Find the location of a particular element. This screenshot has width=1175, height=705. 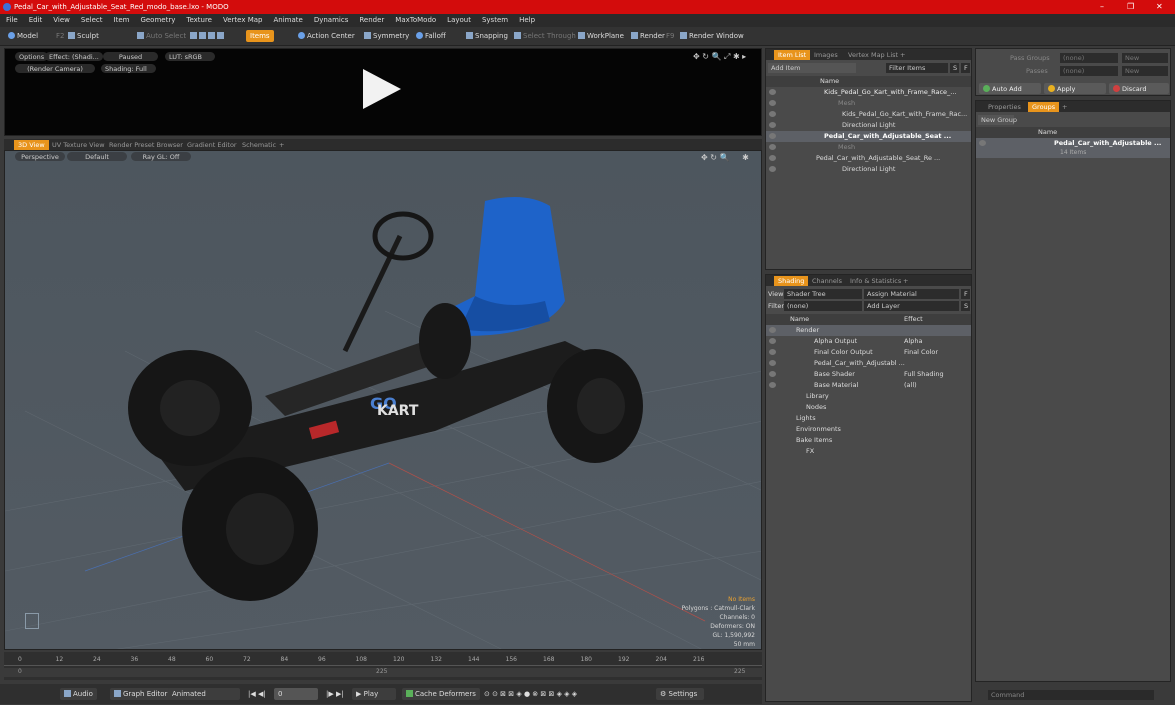

animated-dropdown: Animated is located at coordinates (204, 694).